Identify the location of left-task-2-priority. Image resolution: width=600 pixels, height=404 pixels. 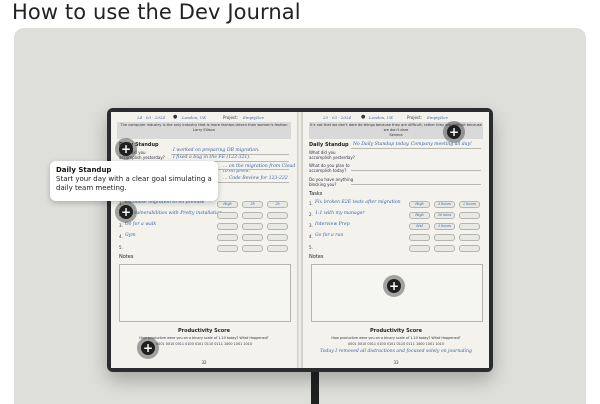
(227, 215).